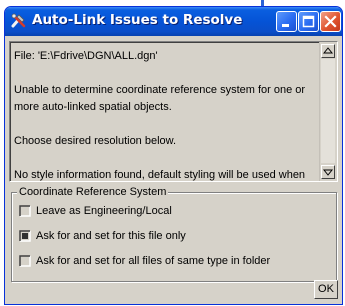  I want to click on arrow-up-icon, so click(328, 50).